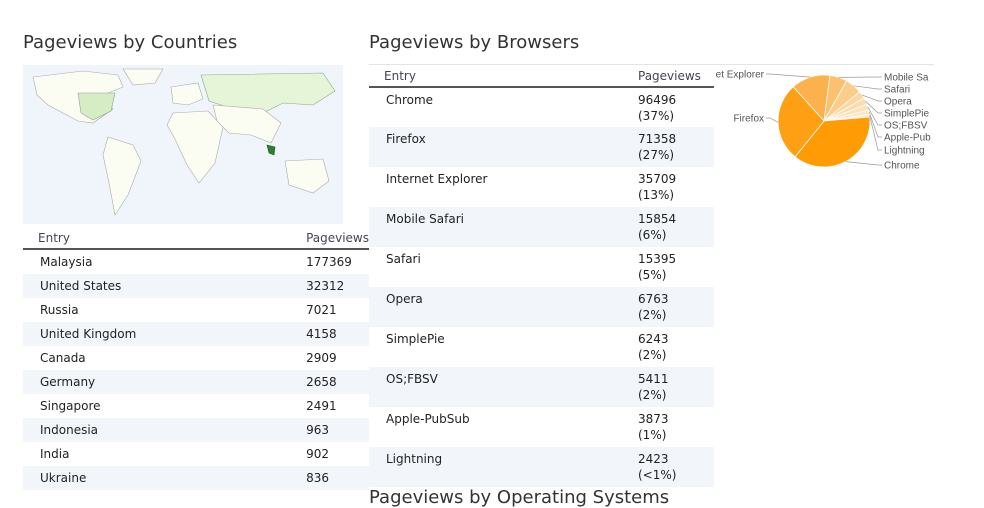 This screenshot has width=984, height=508. What do you see at coordinates (164, 454) in the screenshot?
I see `country-name: India` at bounding box center [164, 454].